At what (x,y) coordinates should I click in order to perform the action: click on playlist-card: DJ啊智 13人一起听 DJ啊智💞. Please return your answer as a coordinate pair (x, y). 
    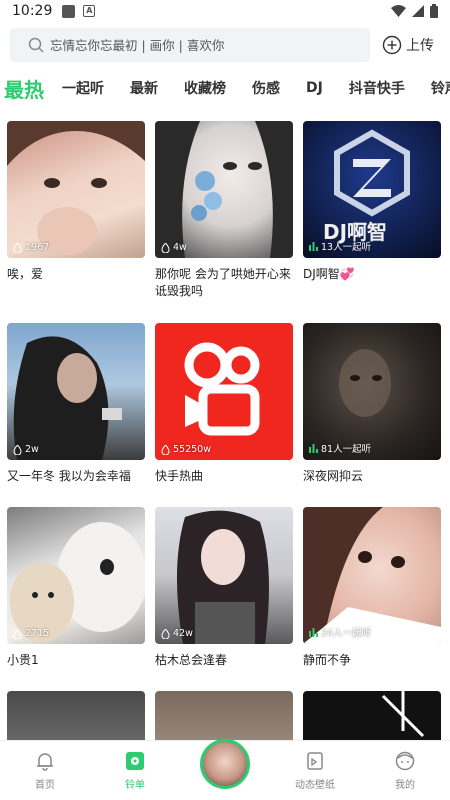
    Looking at the image, I should click on (372, 202).